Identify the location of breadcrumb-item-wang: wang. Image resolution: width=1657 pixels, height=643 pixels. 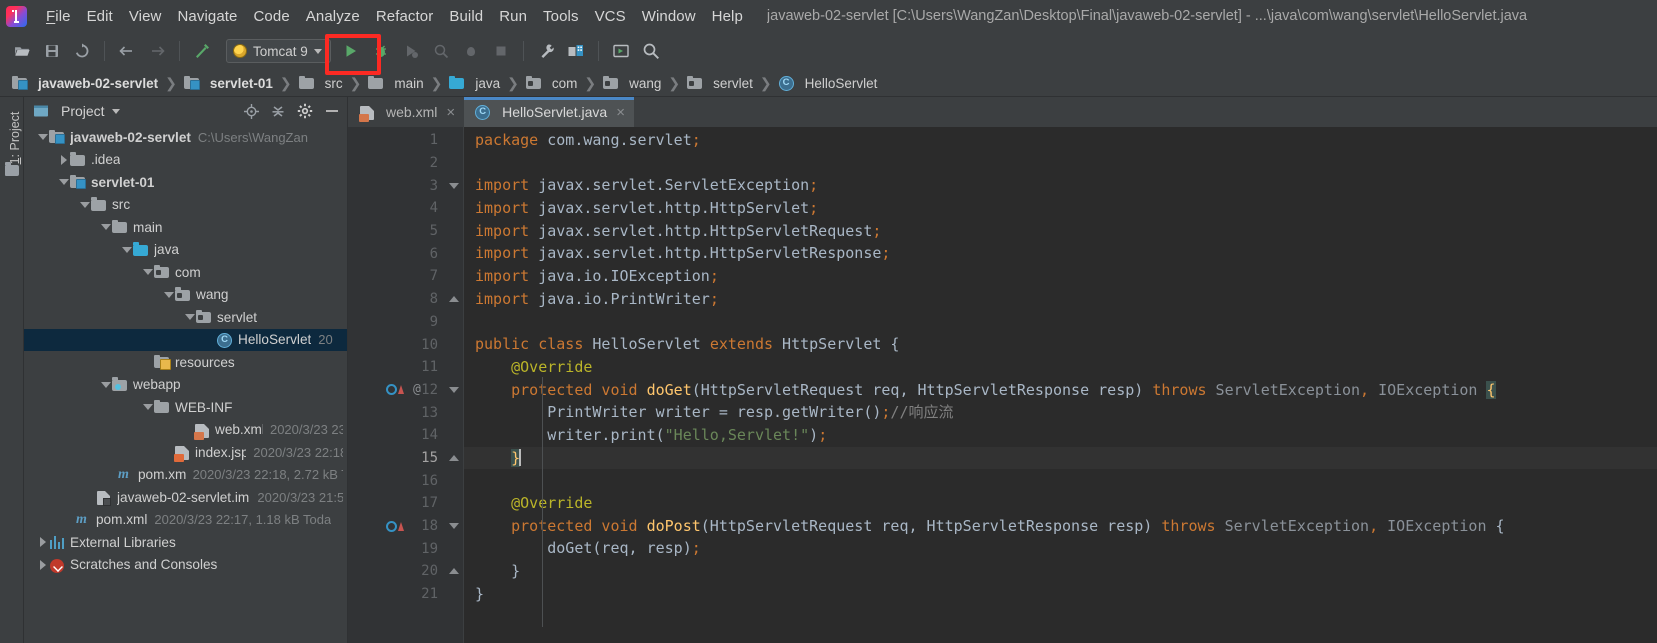
(632, 83).